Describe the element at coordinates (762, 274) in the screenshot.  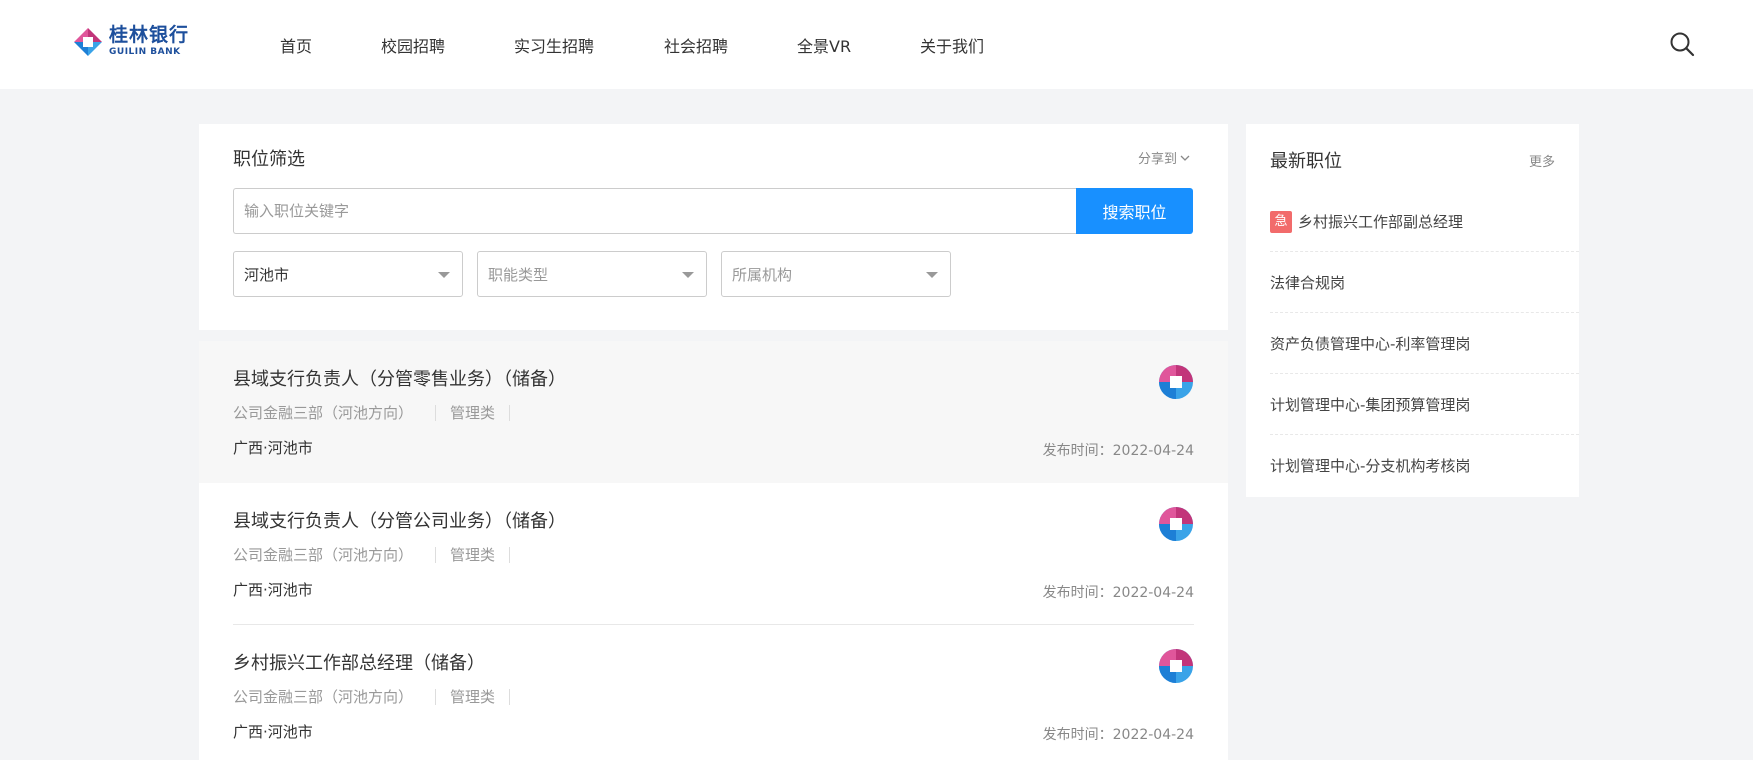
I see `organization-placeholder: 所属机构` at that location.